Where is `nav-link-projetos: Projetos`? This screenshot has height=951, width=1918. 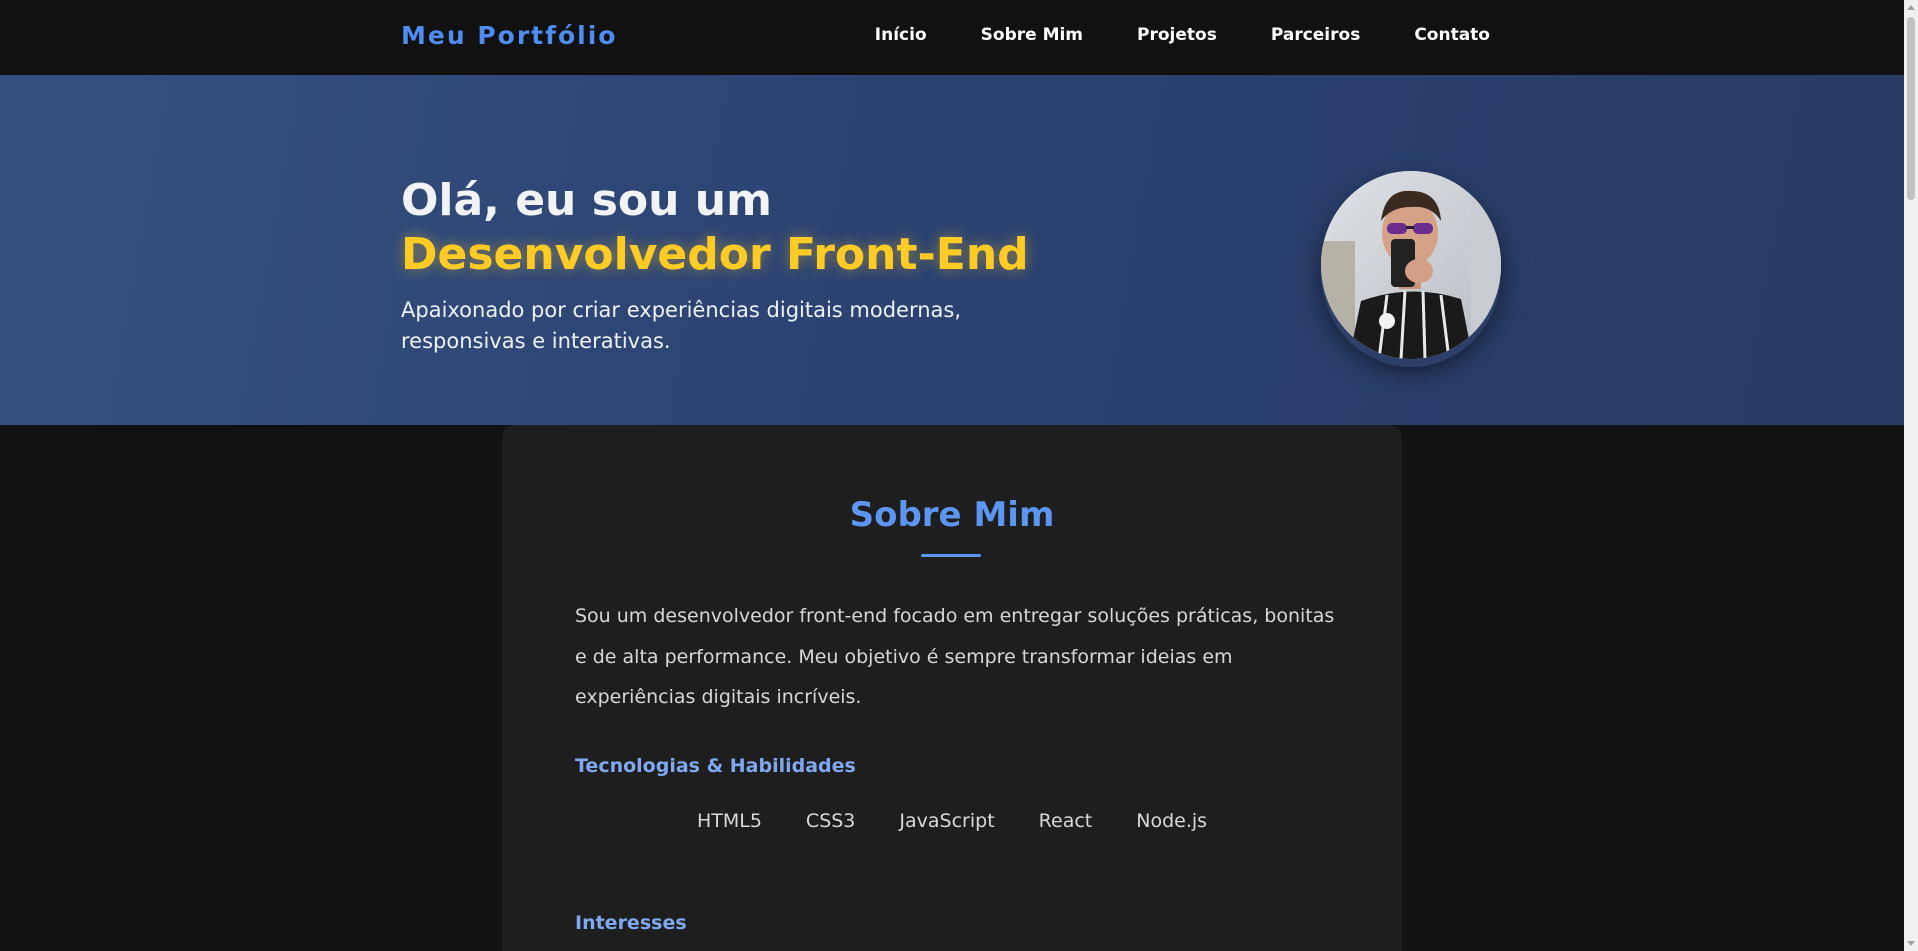 nav-link-projetos: Projetos is located at coordinates (1177, 35).